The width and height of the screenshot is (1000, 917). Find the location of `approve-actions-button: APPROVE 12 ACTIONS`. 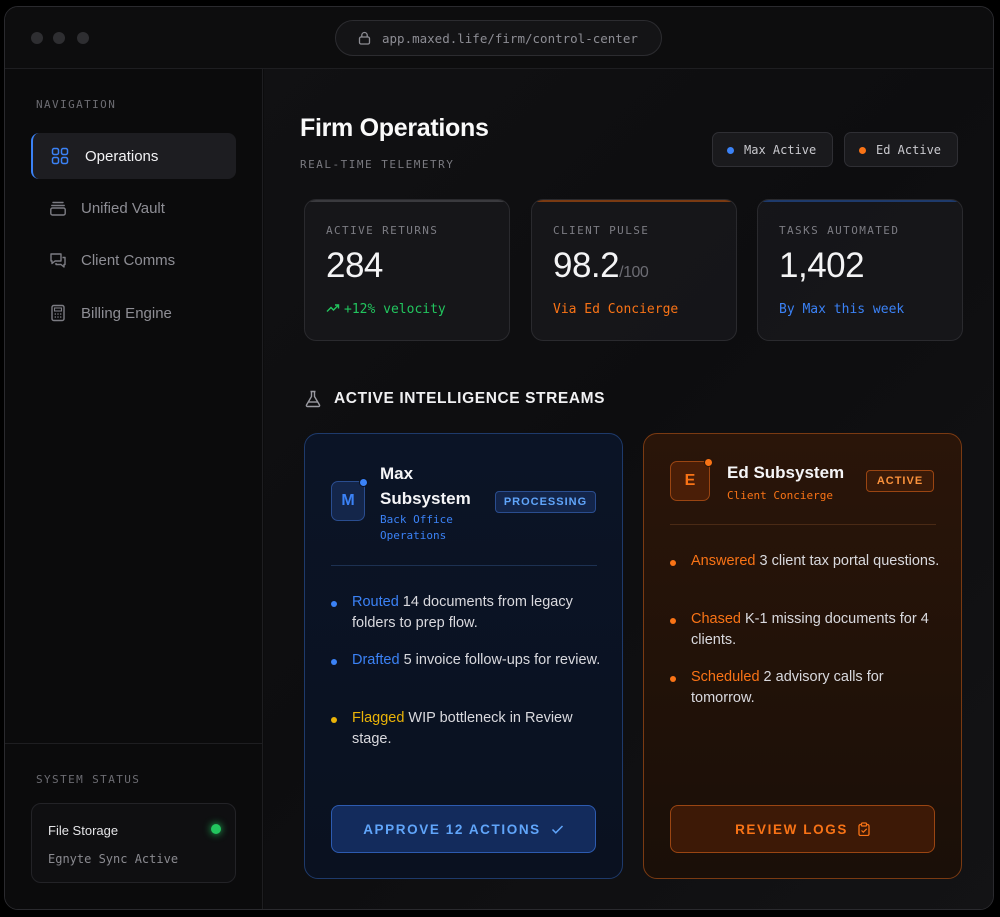

approve-actions-button: APPROVE 12 ACTIONS is located at coordinates (463, 829).